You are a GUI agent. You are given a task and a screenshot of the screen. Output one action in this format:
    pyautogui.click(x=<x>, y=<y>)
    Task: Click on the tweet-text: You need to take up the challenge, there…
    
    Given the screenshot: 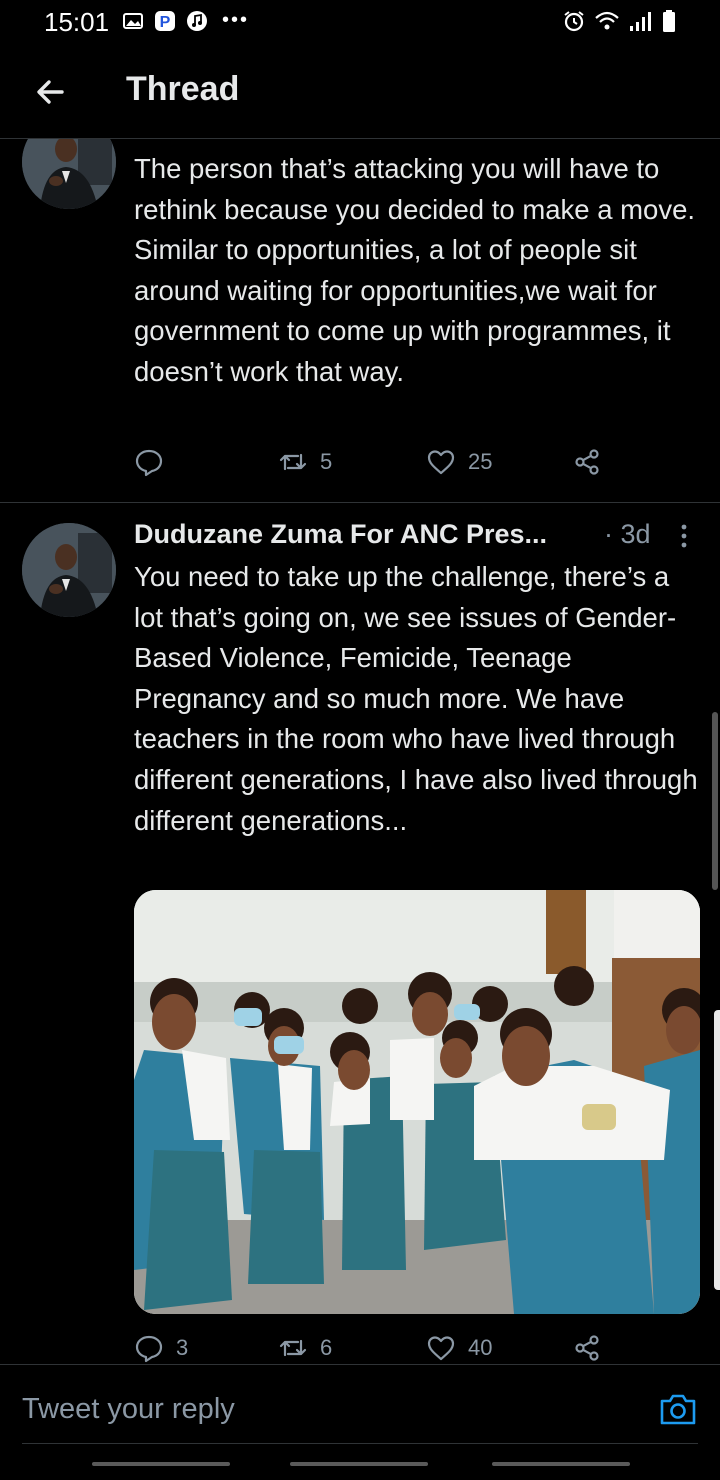 What is the action you would take?
    pyautogui.click(x=416, y=698)
    